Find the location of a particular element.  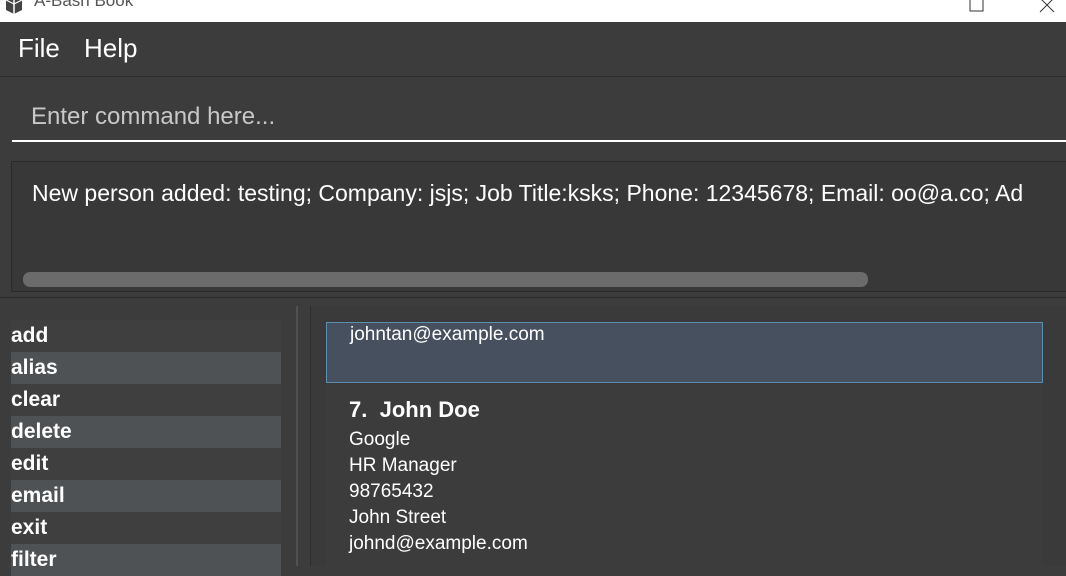

person-name: 7. John Doe is located at coordinates (414, 410).